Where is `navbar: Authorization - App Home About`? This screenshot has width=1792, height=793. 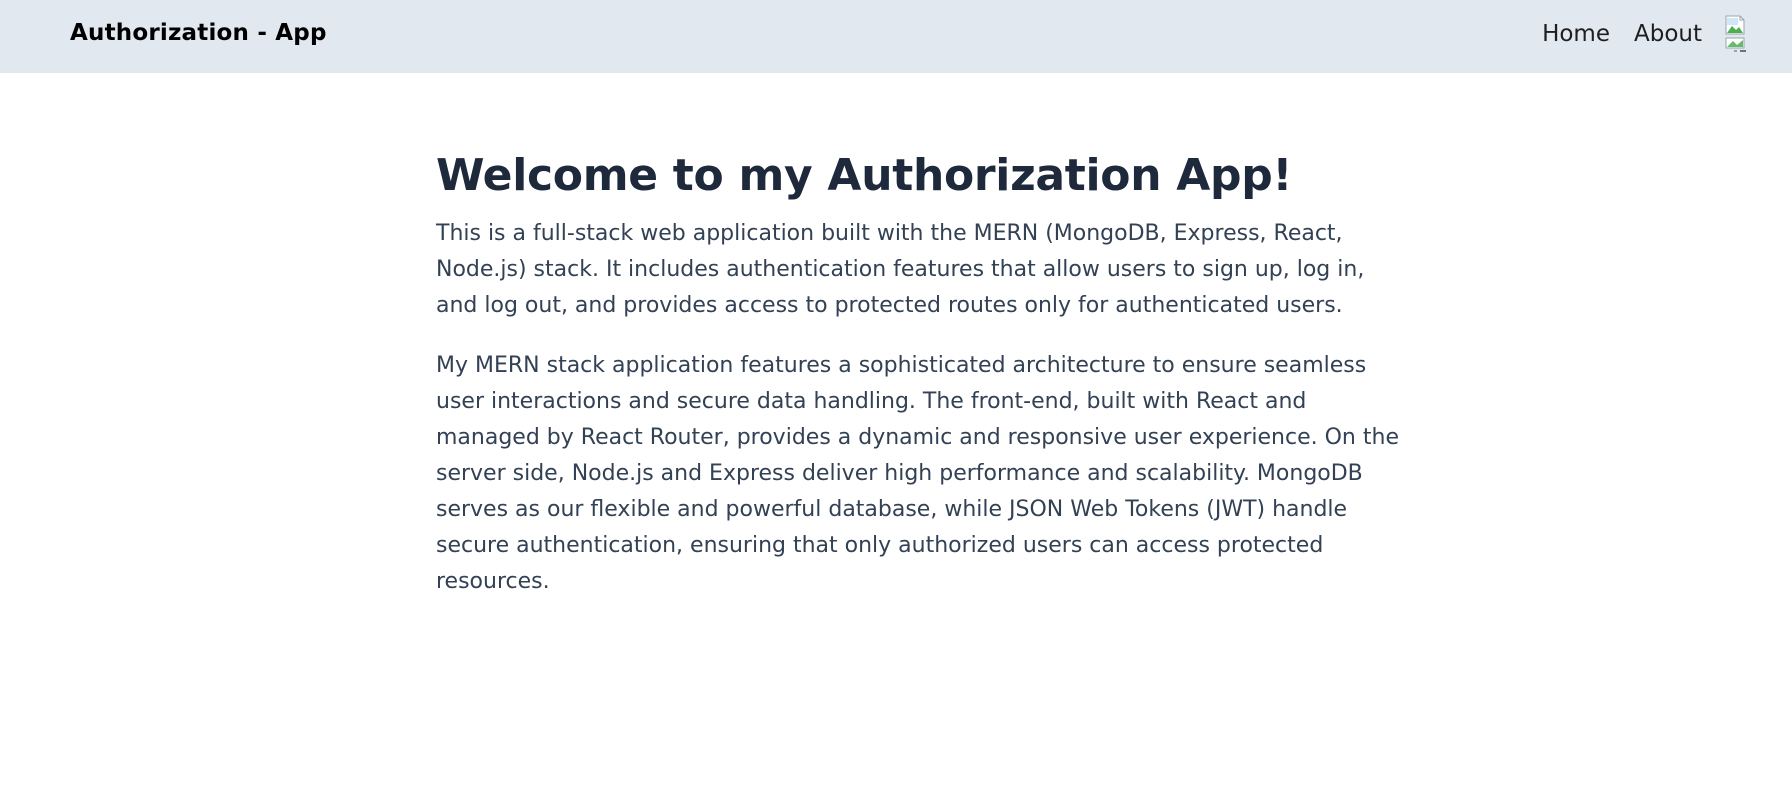 navbar: Authorization - App Home About is located at coordinates (896, 36).